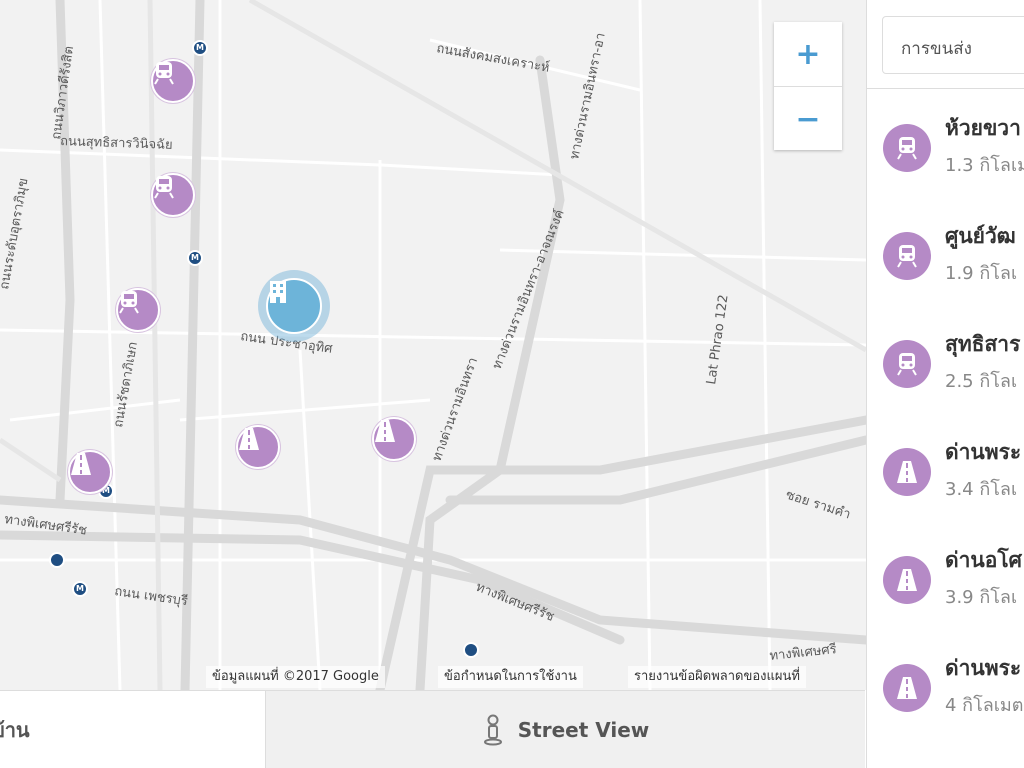  What do you see at coordinates (126, 385) in the screenshot?
I see `road-label: ถนนรัชดาภิเษก` at bounding box center [126, 385].